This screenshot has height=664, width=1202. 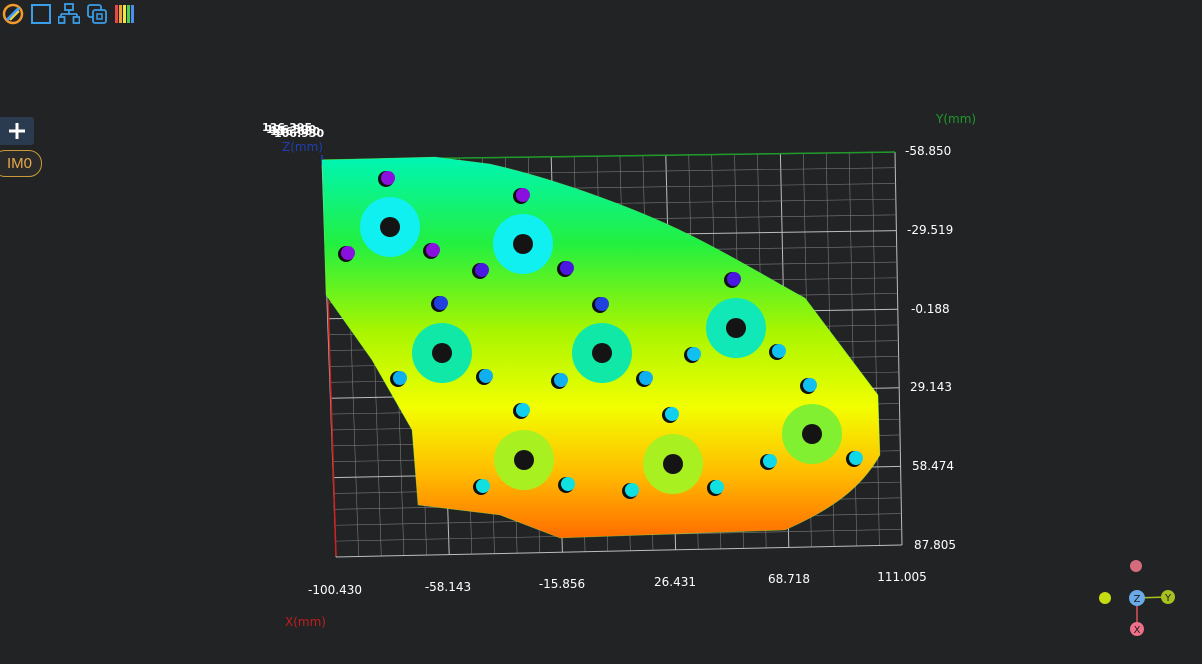 What do you see at coordinates (675, 582) in the screenshot?
I see `x-tick: 26.431` at bounding box center [675, 582].